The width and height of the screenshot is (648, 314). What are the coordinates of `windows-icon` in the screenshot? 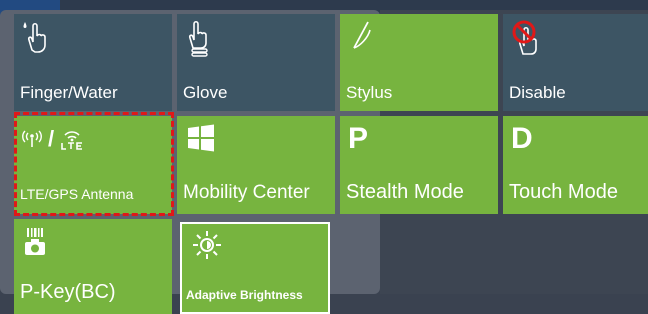 It's located at (201, 140).